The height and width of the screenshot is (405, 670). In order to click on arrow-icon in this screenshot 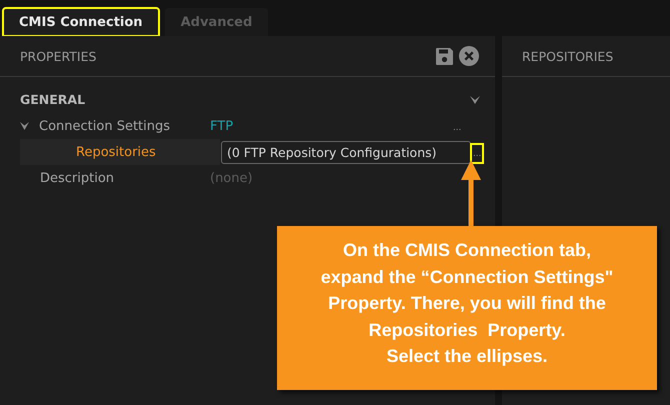, I will do `click(471, 193)`.